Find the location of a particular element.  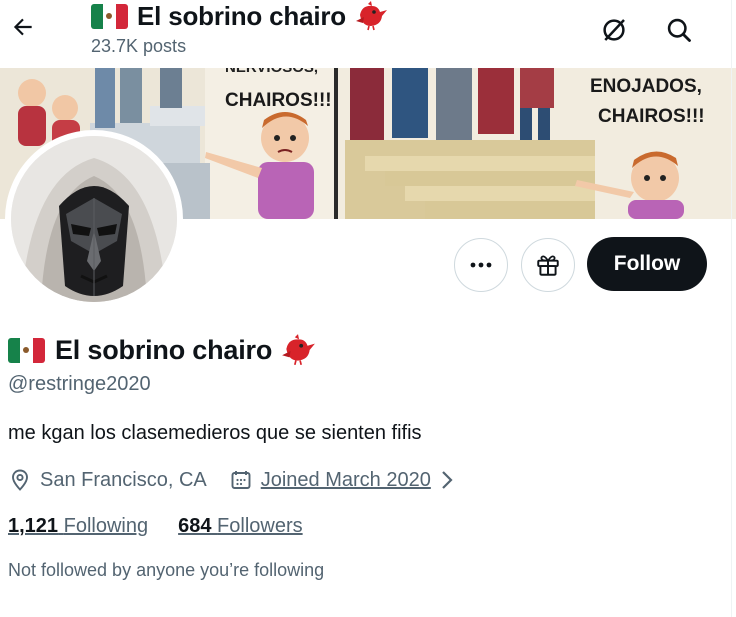

location-pin-icon is located at coordinates (20, 480).